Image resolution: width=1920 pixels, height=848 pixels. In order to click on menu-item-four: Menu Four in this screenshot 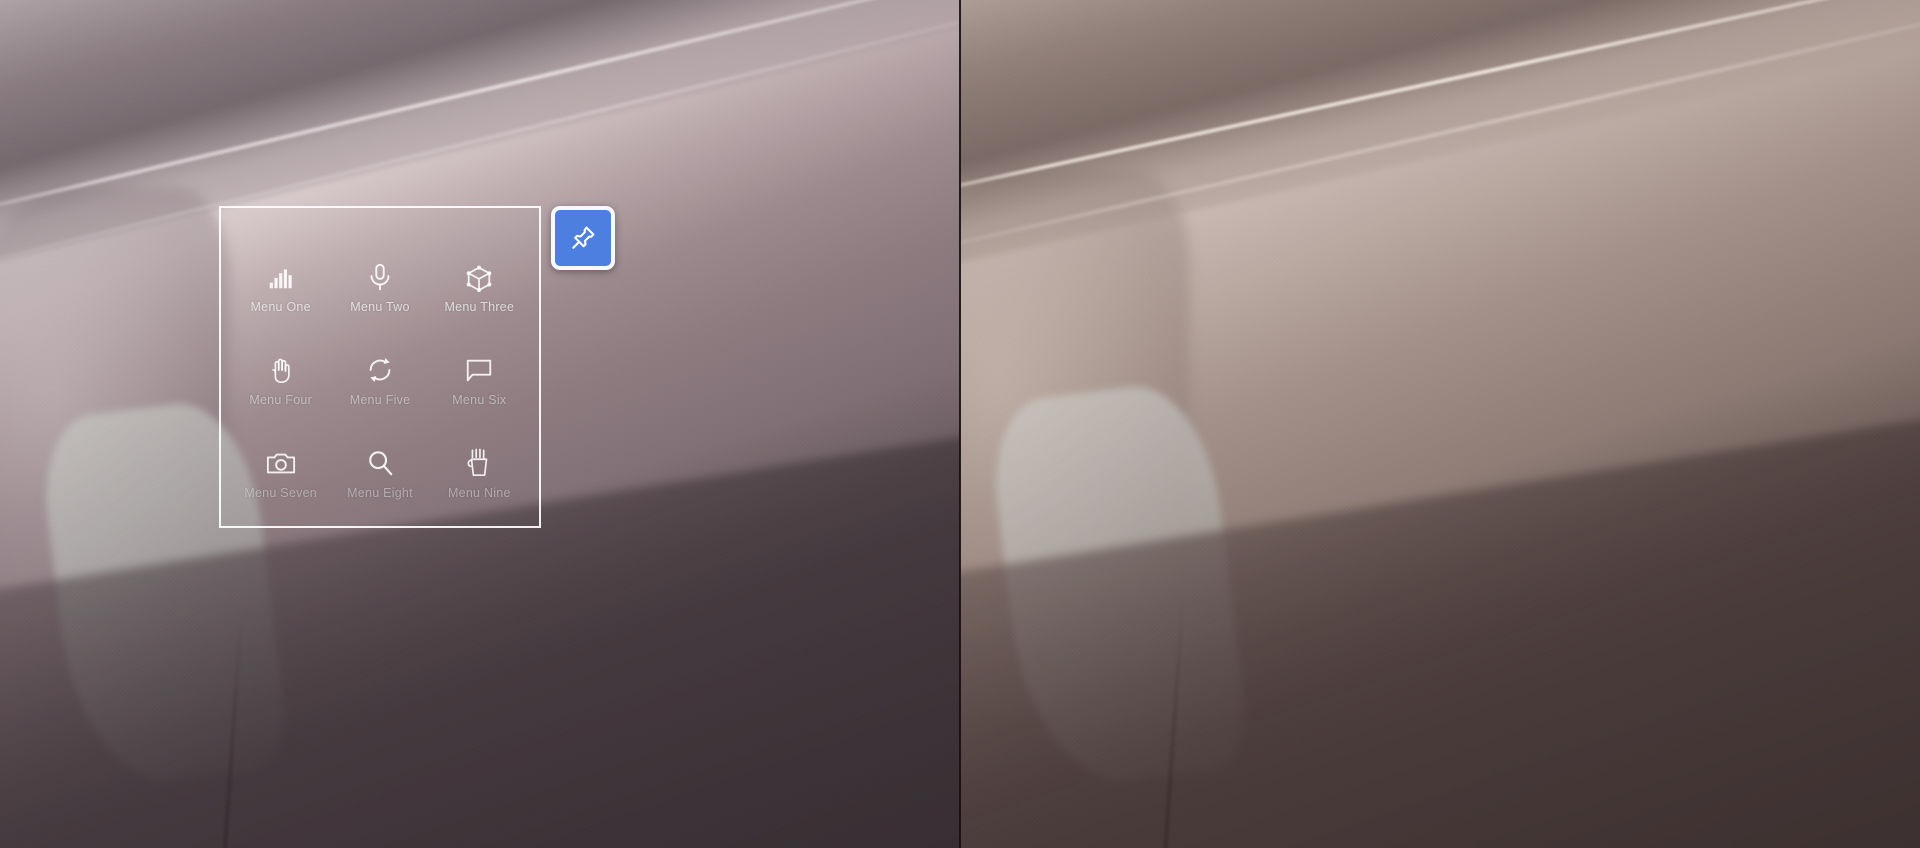, I will do `click(280, 381)`.